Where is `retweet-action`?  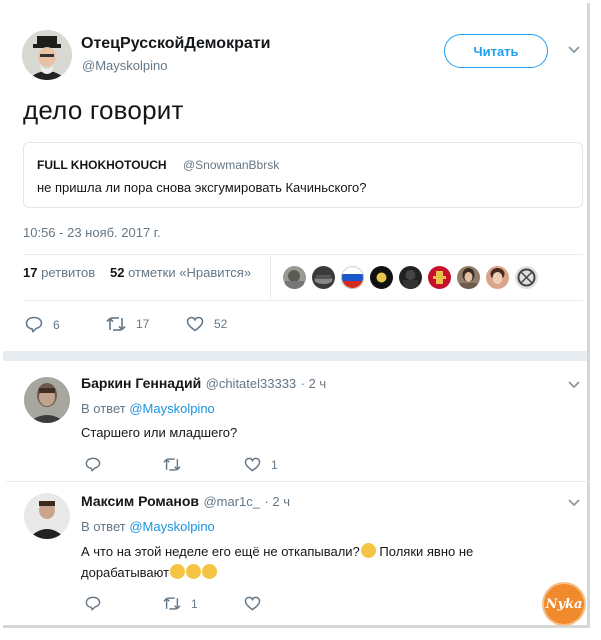
retweet-action is located at coordinates (172, 464).